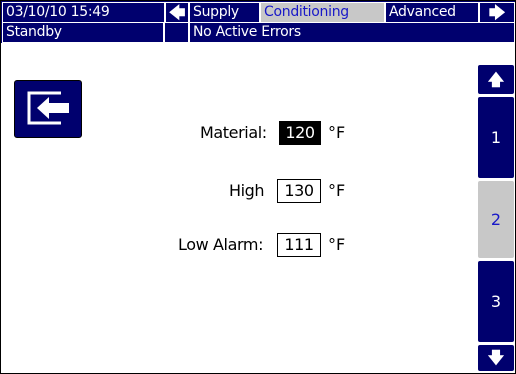  I want to click on status-errors: No Active Errors, so click(352, 32).